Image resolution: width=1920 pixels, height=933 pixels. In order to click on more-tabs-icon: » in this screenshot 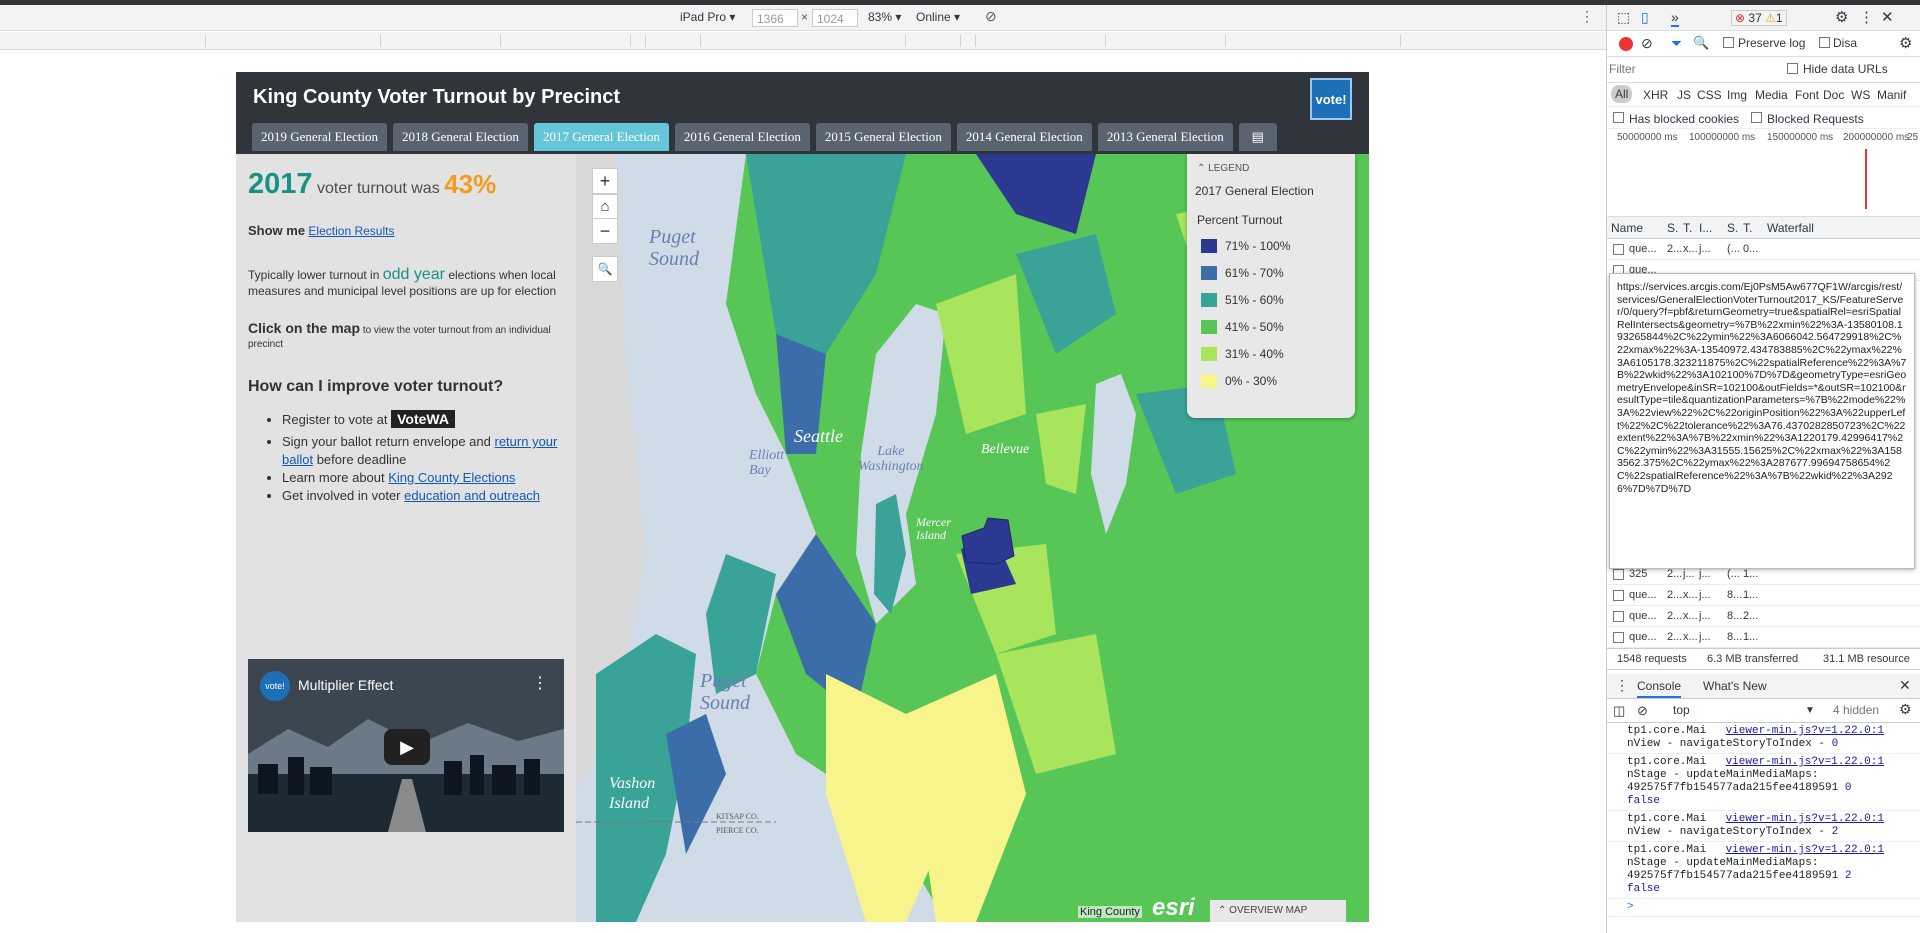, I will do `click(1675, 18)`.